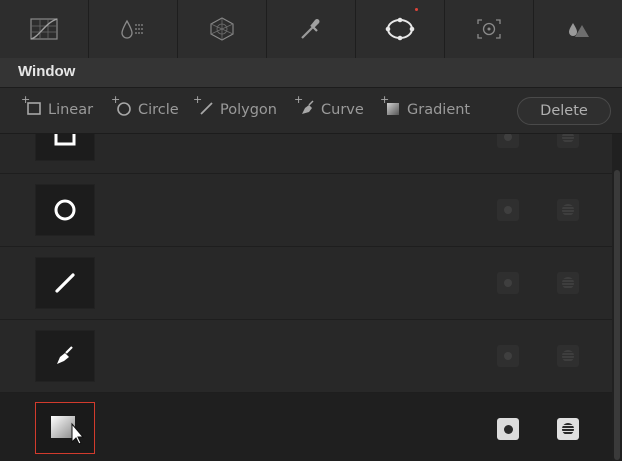 Image resolution: width=622 pixels, height=461 pixels. I want to click on curve-shape-icon, so click(65, 355).